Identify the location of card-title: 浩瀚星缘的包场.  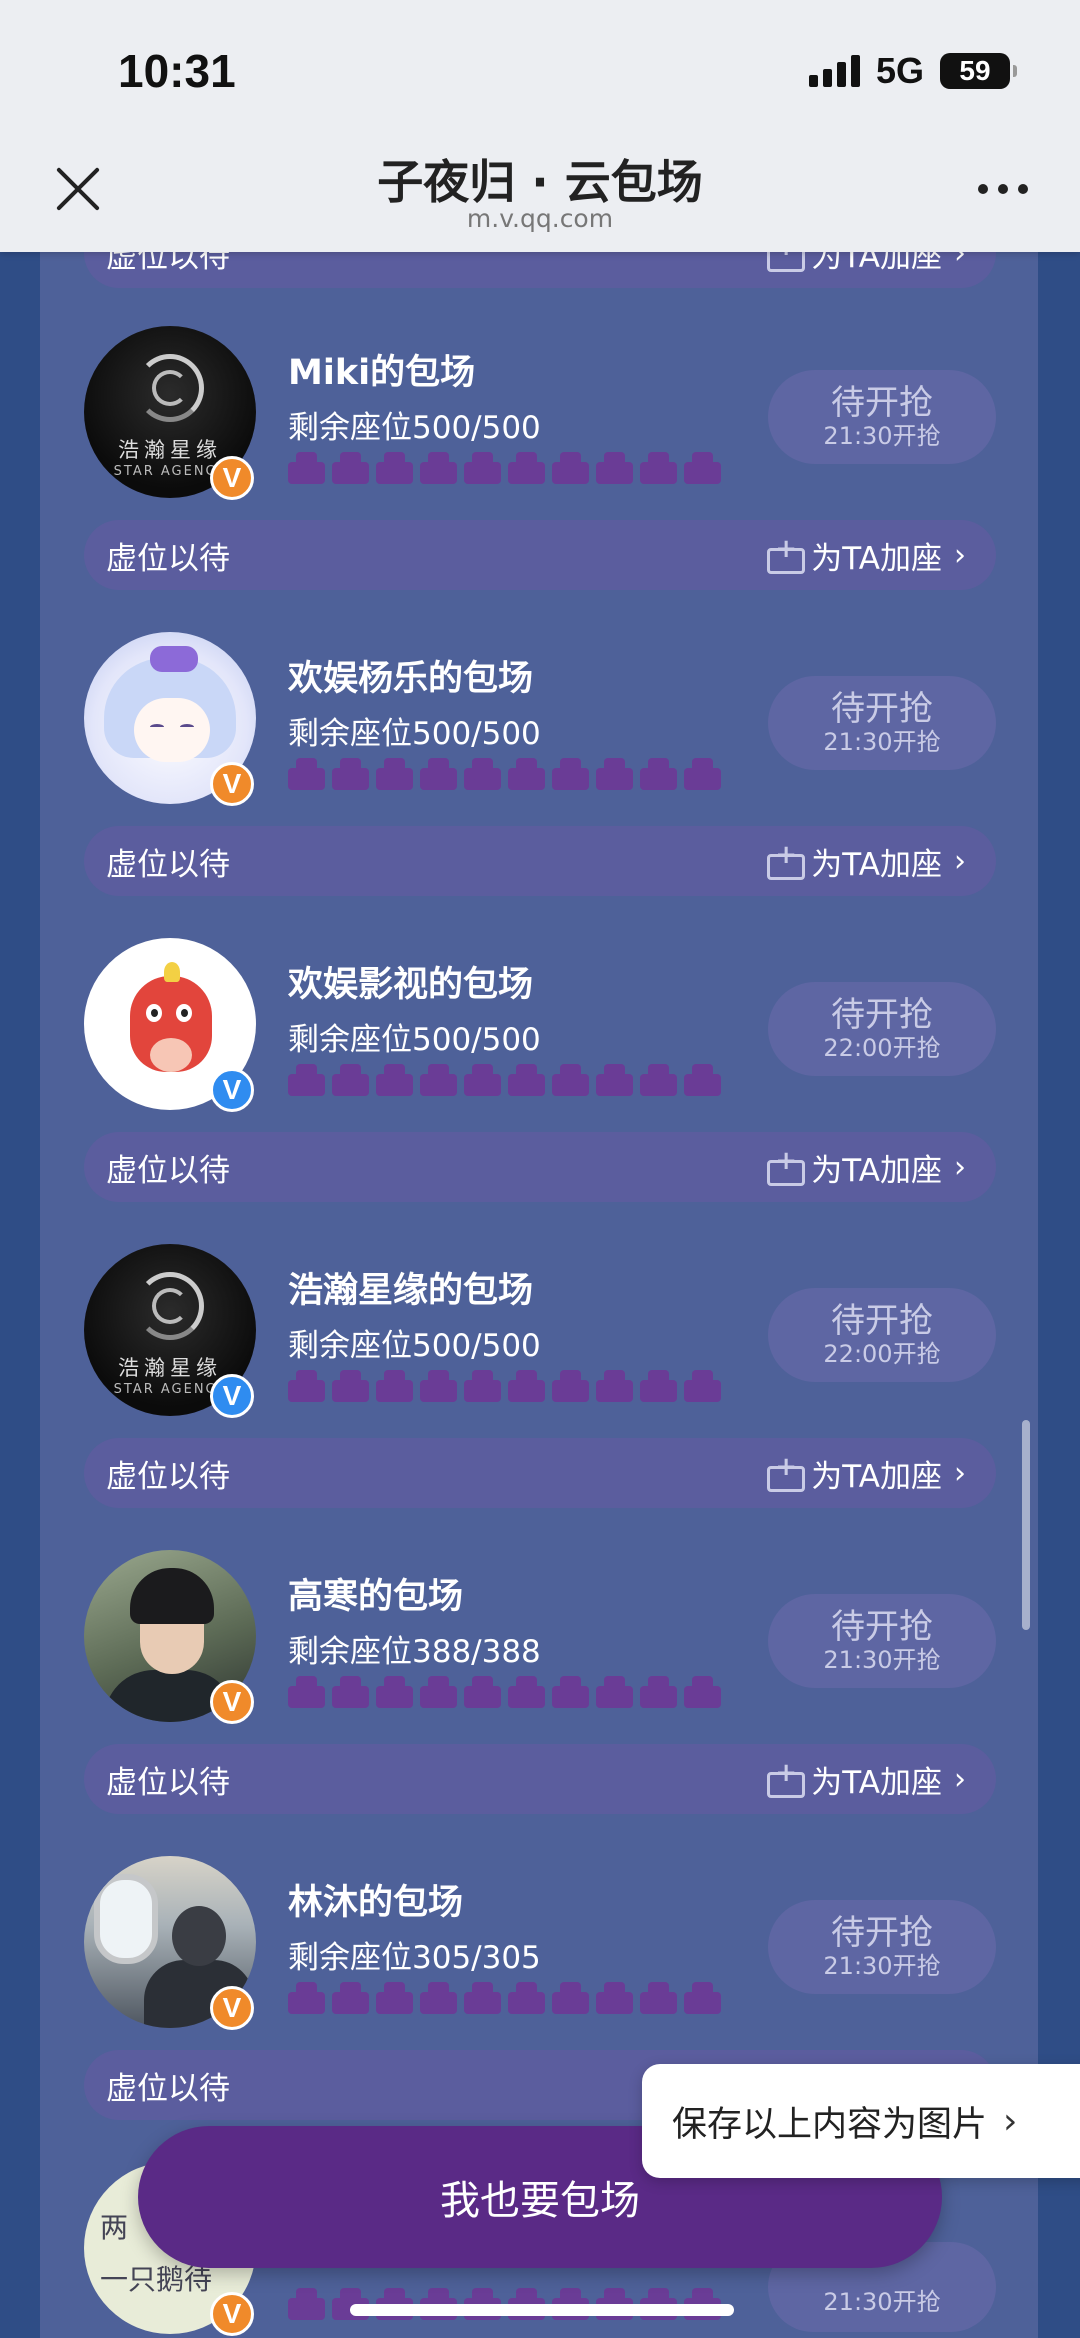
(411, 1291).